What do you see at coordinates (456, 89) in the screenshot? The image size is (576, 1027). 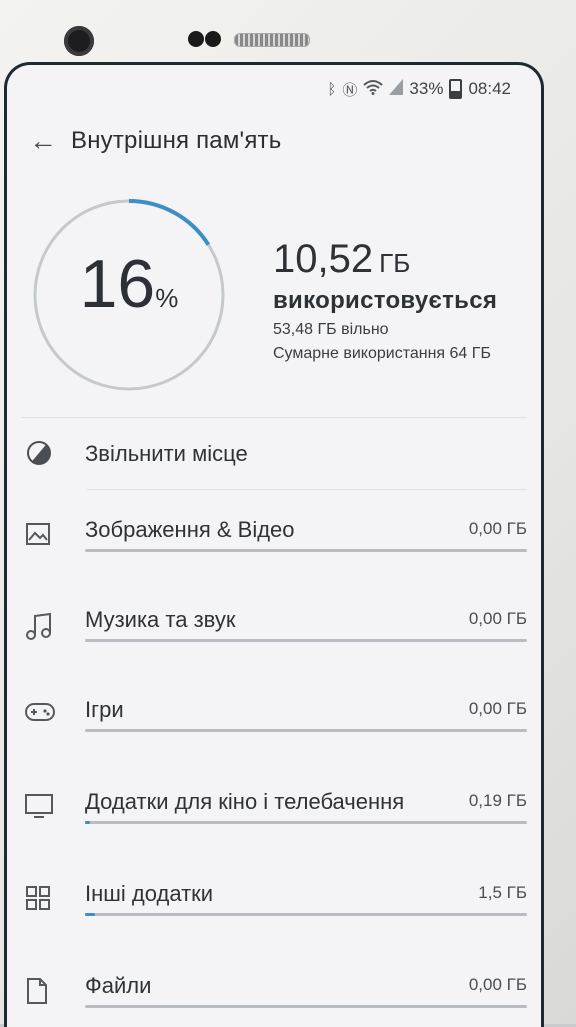 I see `battery-icon` at bounding box center [456, 89].